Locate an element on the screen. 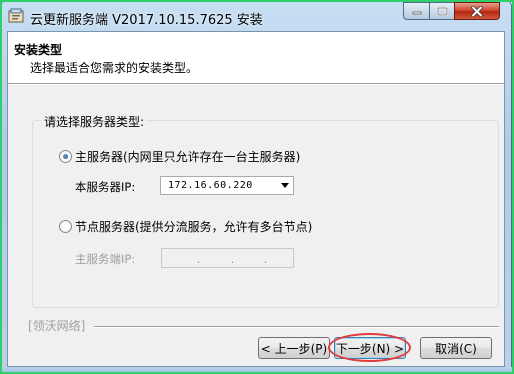  maximize-button is located at coordinates (442, 11).